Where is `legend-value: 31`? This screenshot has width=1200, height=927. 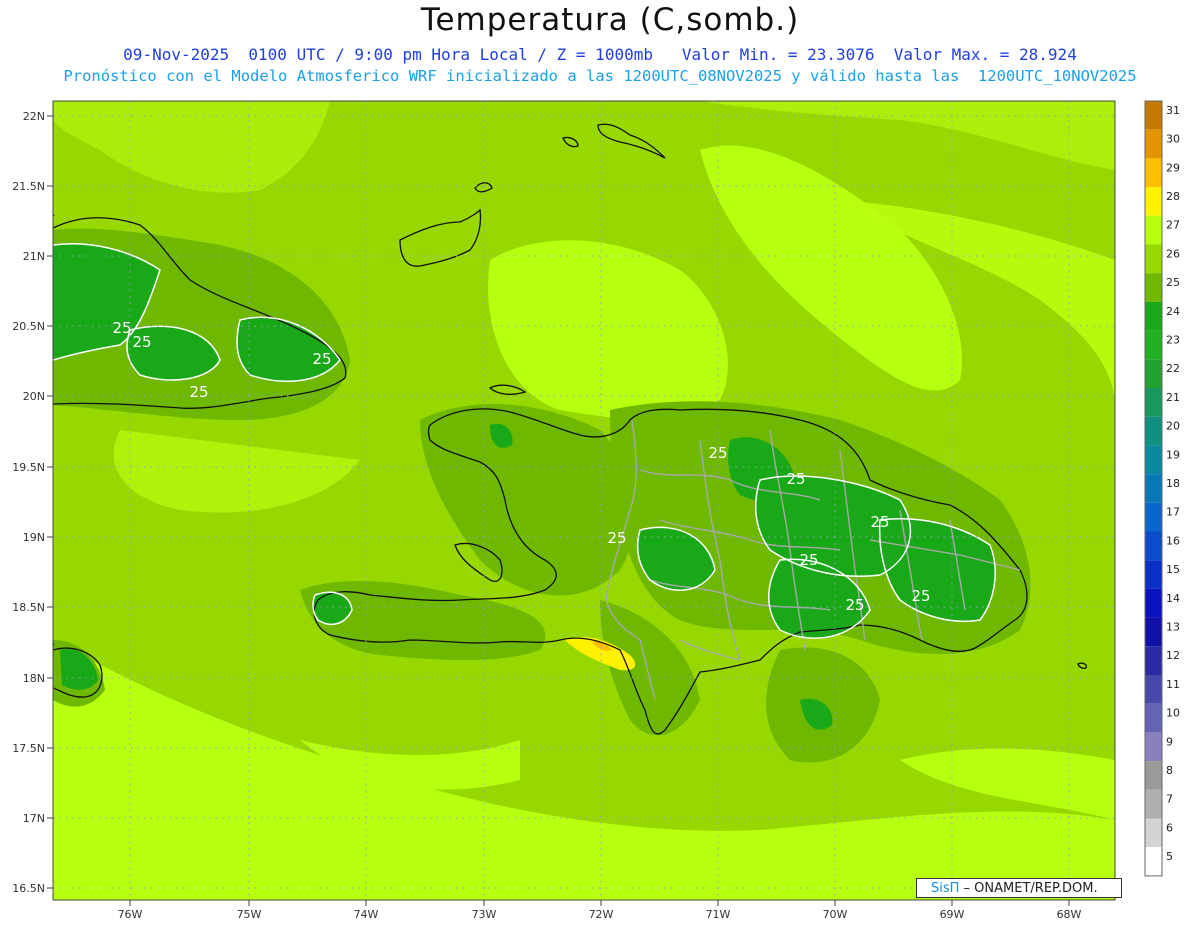 legend-value: 31 is located at coordinates (1173, 110).